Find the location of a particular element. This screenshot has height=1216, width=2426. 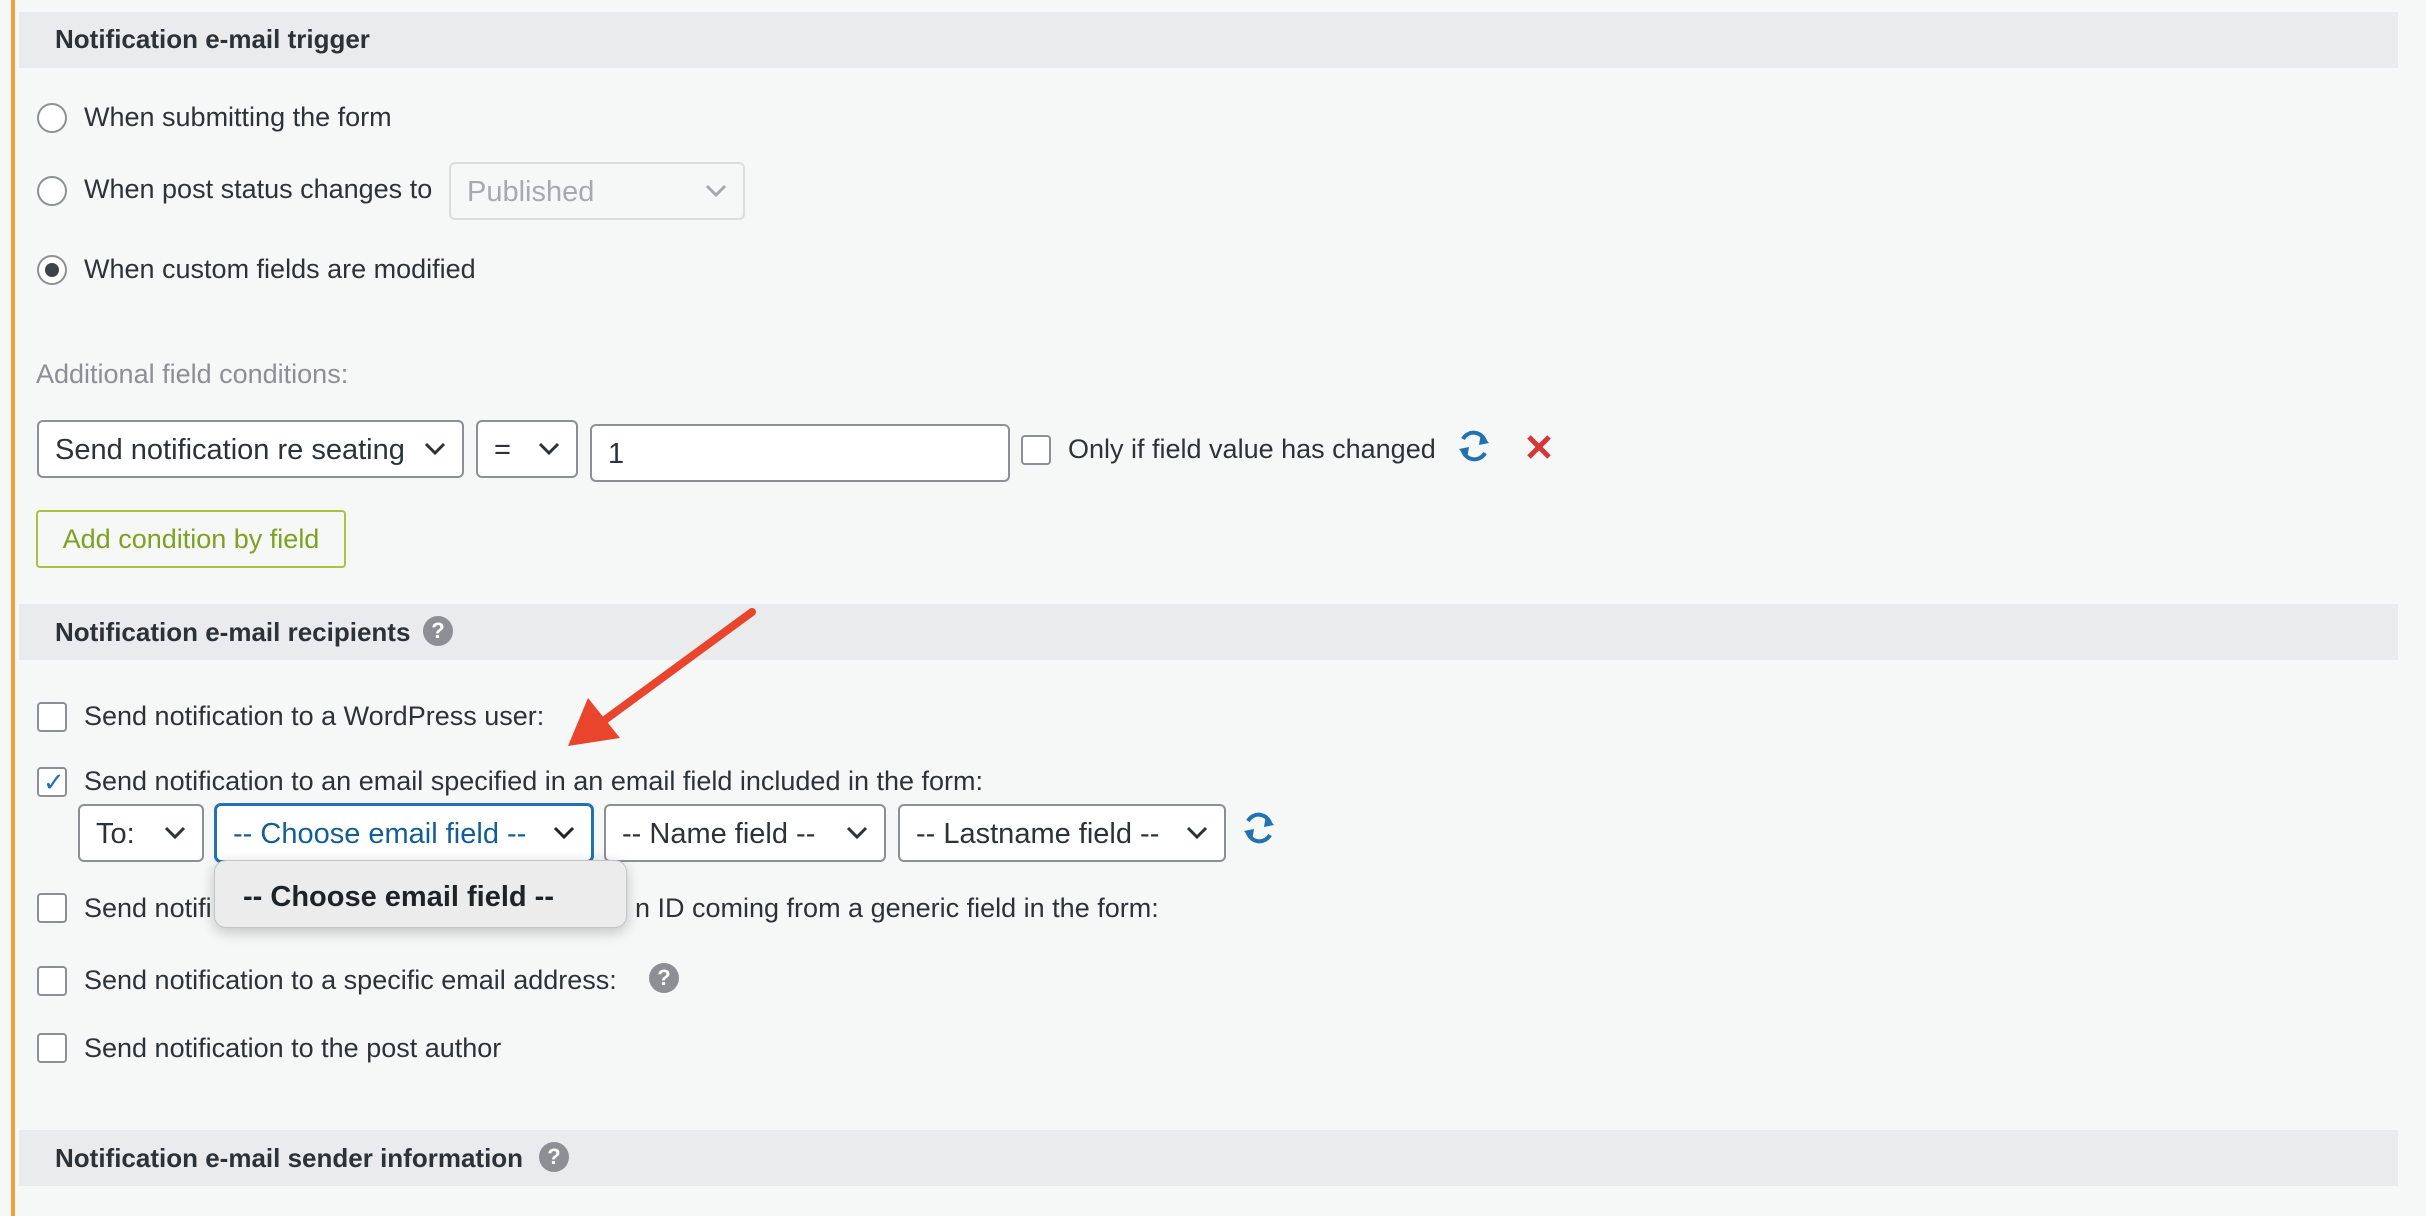

annotation-arrow-icon is located at coordinates (662, 677).